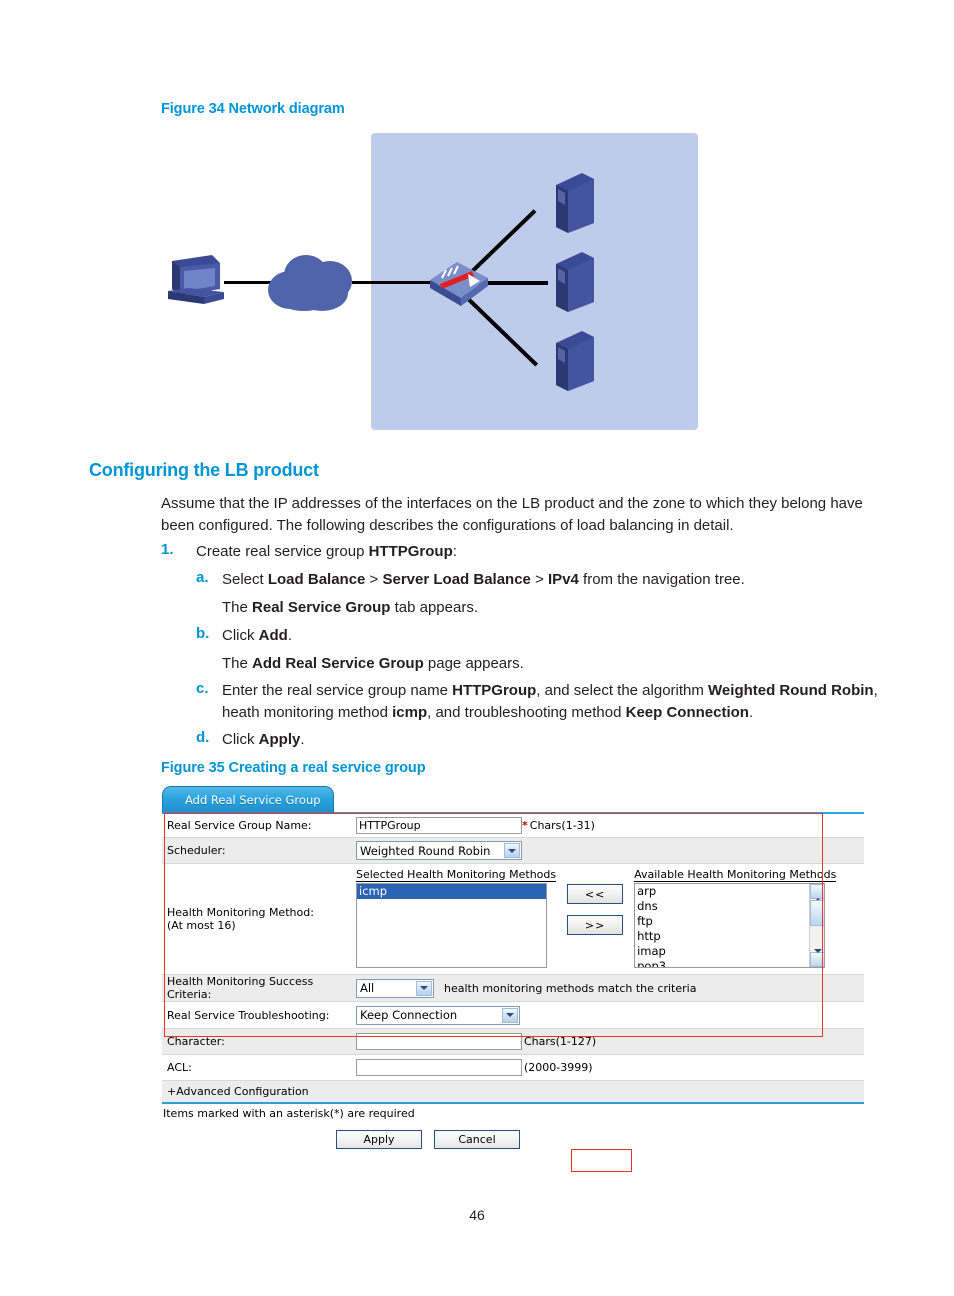 Image resolution: width=954 pixels, height=1296 pixels. I want to click on substep-d-t0: Click, so click(240, 739).